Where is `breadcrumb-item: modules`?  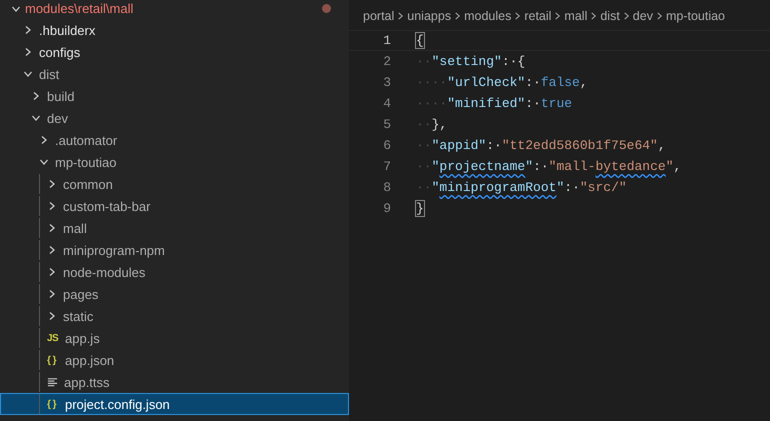 breadcrumb-item: modules is located at coordinates (488, 16).